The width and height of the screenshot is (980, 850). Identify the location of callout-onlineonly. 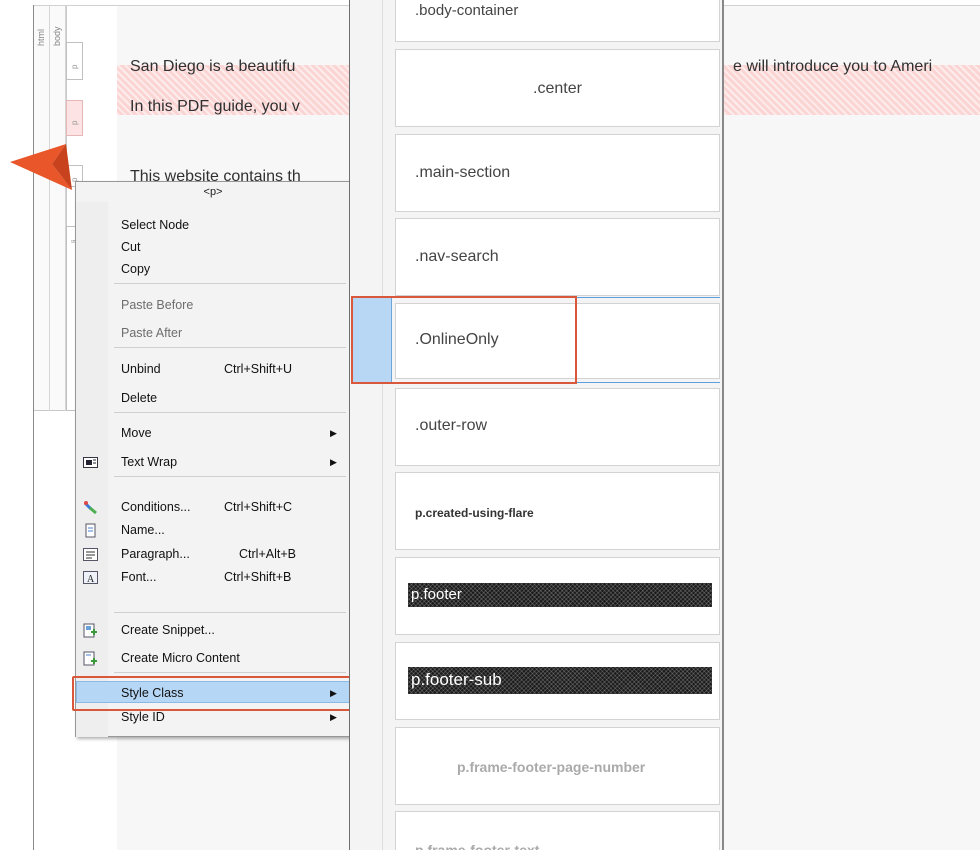
(464, 340).